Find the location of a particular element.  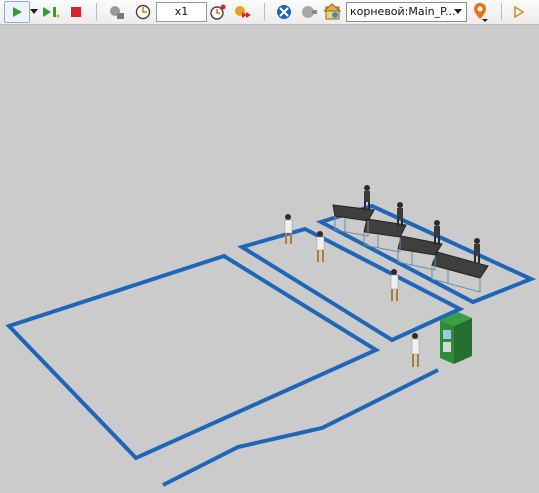

navigate-icon is located at coordinates (284, 12).